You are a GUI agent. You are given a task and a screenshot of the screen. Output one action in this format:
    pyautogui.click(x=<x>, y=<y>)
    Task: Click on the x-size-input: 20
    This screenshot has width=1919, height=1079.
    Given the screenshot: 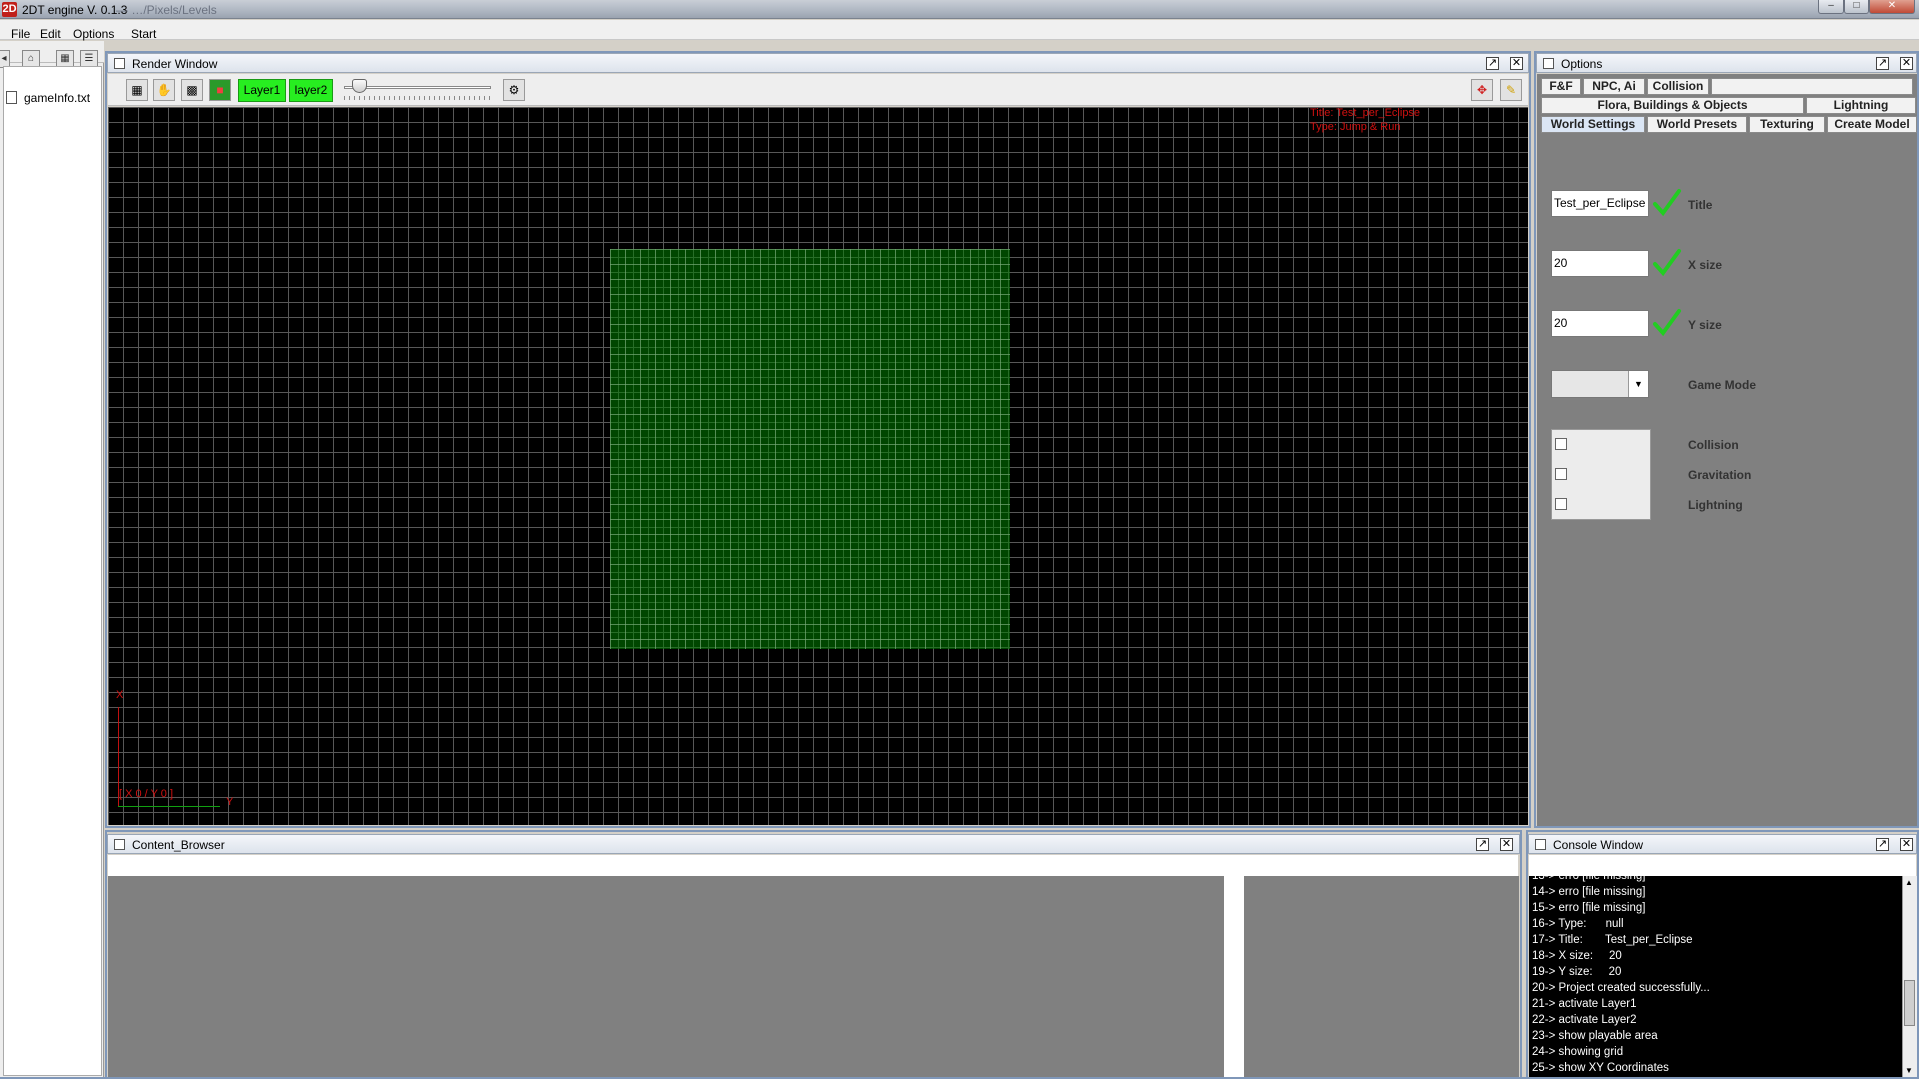 What is the action you would take?
    pyautogui.click(x=1600, y=263)
    